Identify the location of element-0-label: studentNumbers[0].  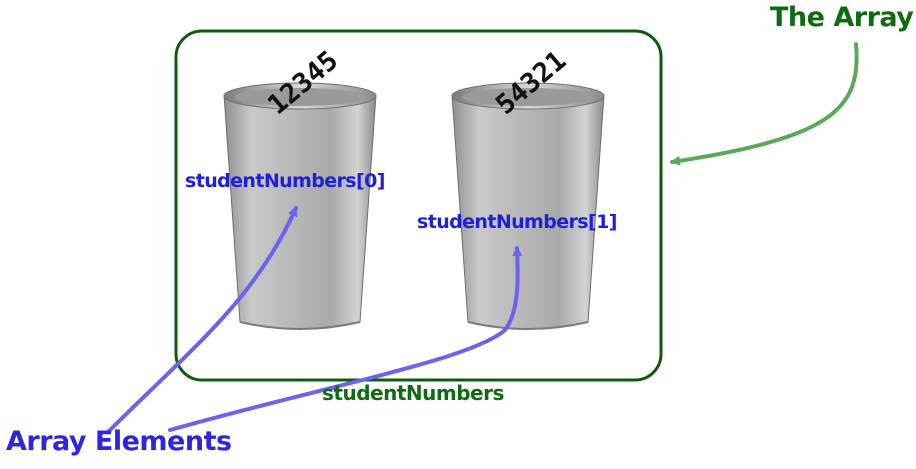
(285, 181).